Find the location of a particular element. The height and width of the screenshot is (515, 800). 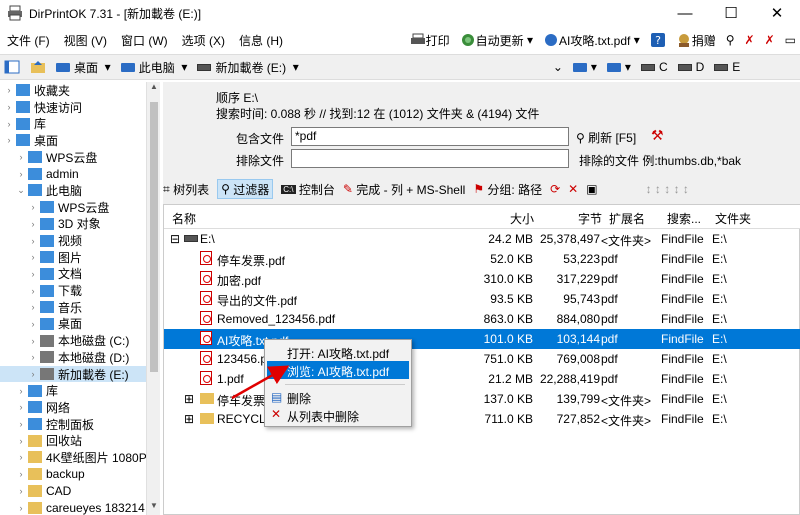

drive-e-button: E is located at coordinates (727, 67).